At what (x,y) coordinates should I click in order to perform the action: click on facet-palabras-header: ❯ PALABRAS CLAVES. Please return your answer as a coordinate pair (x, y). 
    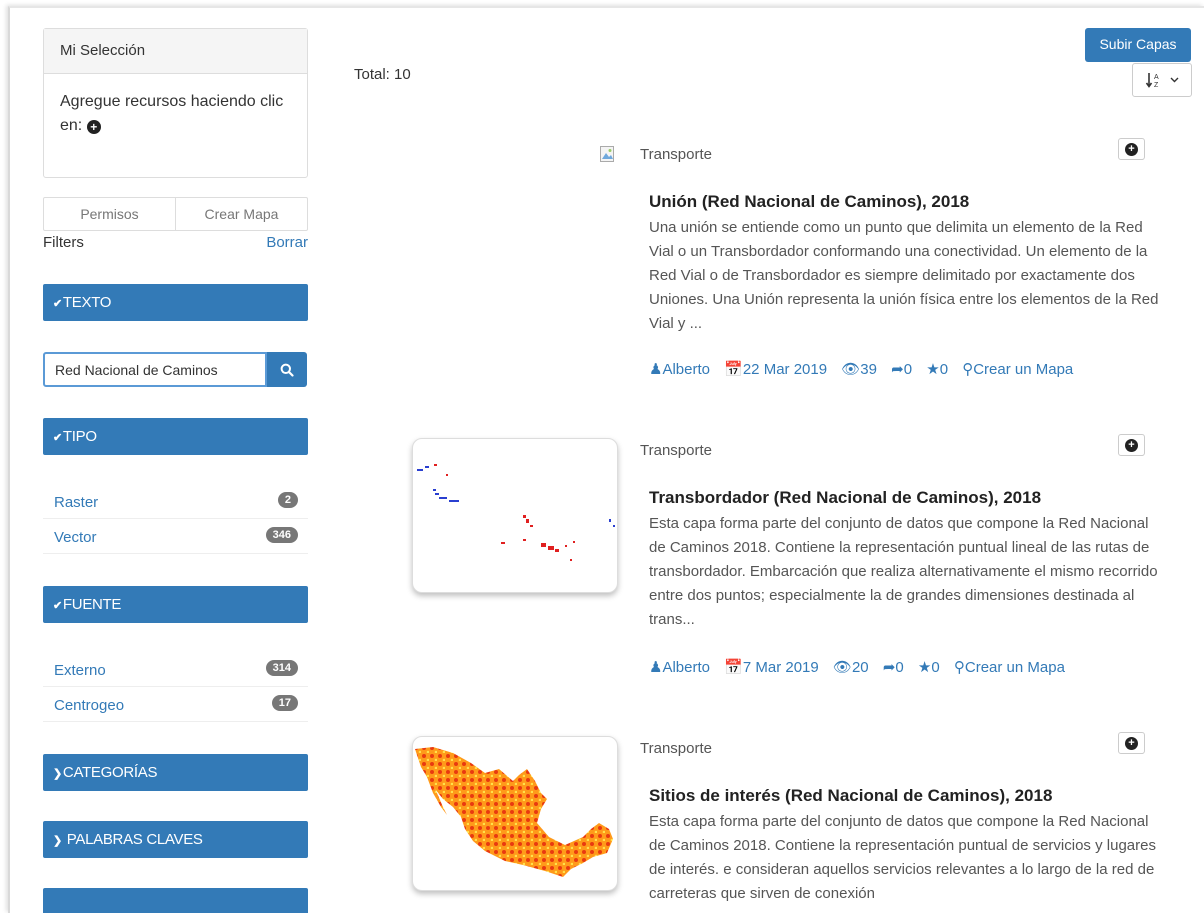
    Looking at the image, I should click on (175, 839).